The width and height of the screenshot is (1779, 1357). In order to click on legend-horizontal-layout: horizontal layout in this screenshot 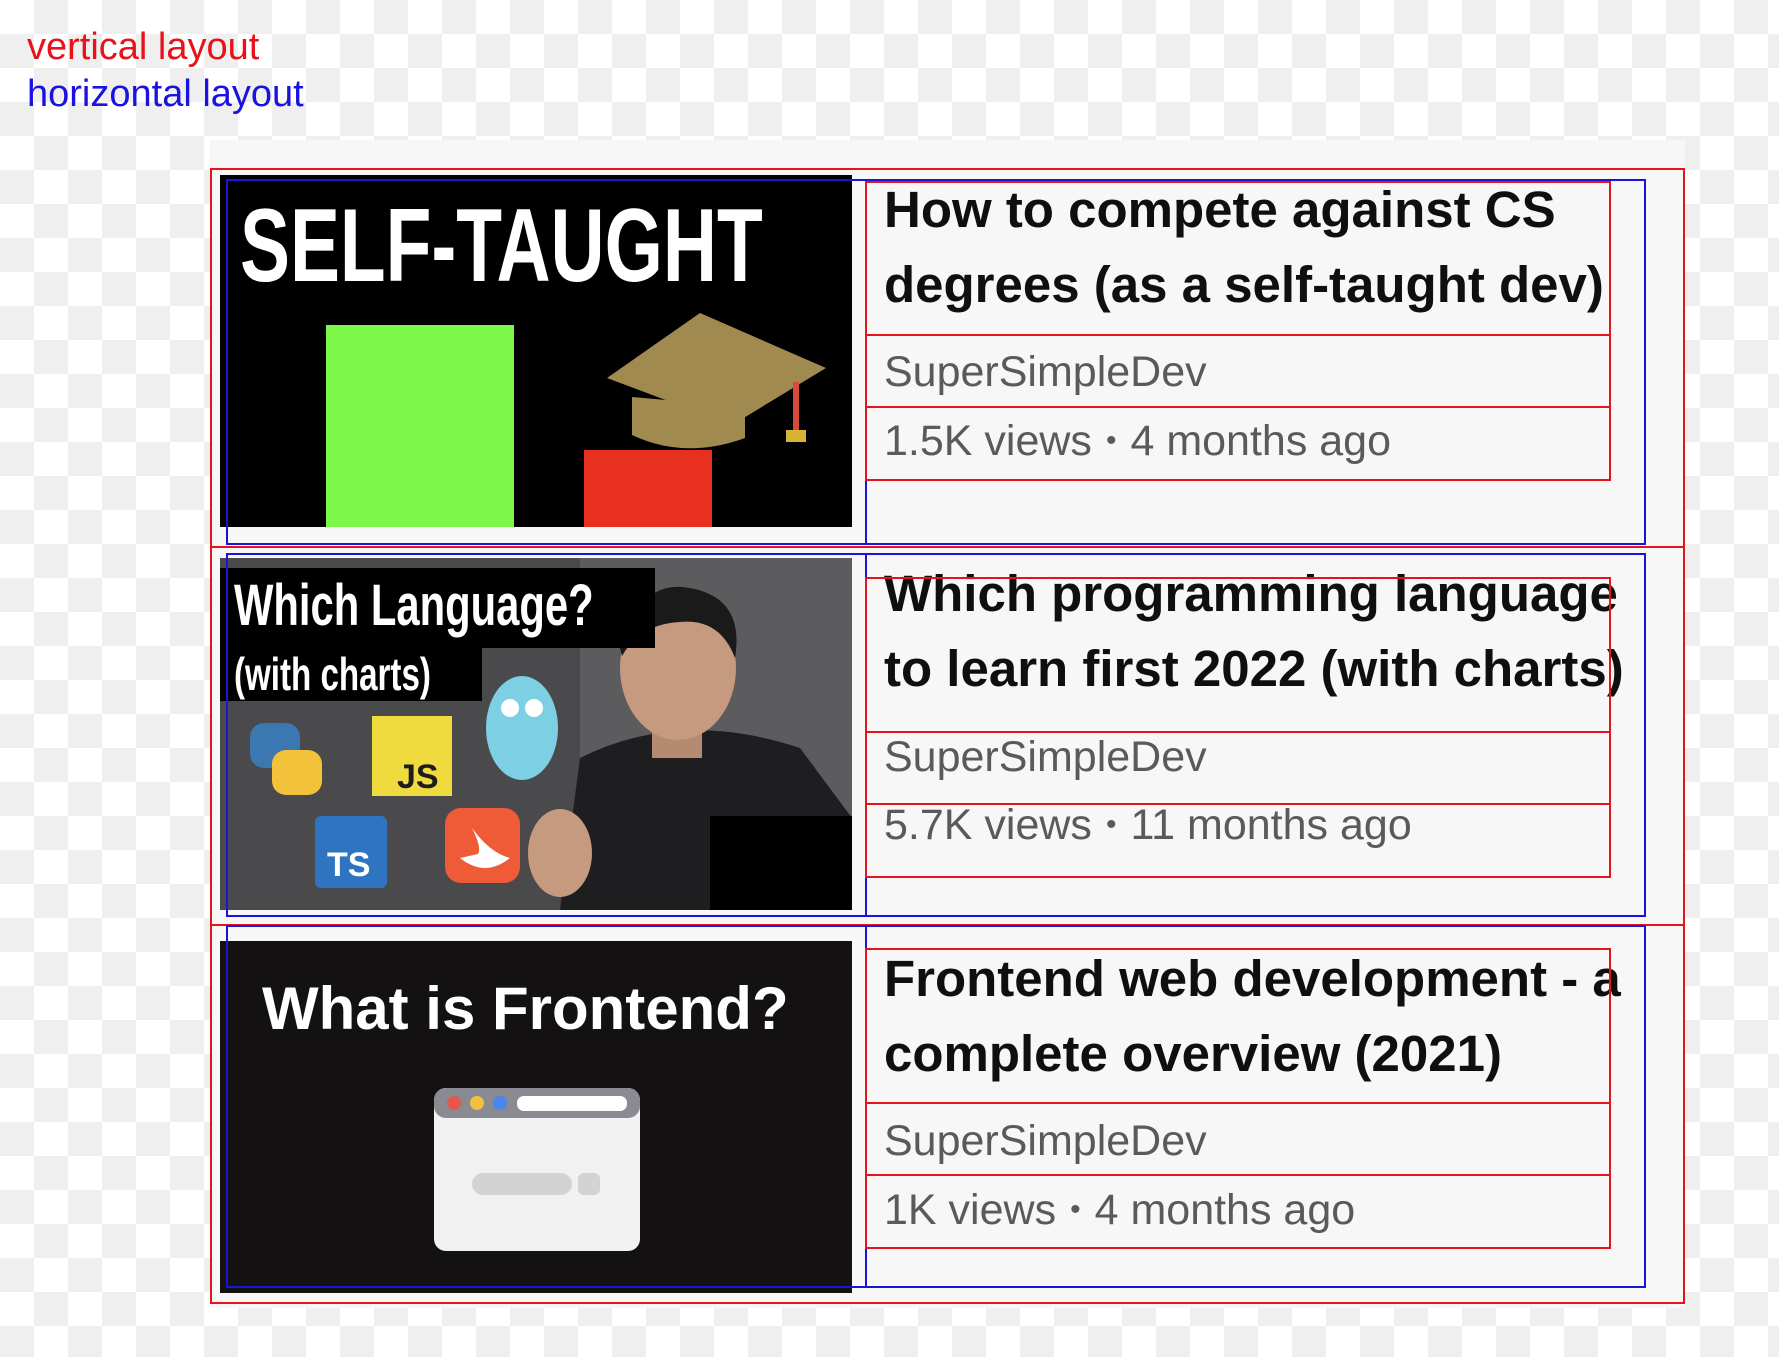, I will do `click(165, 94)`.